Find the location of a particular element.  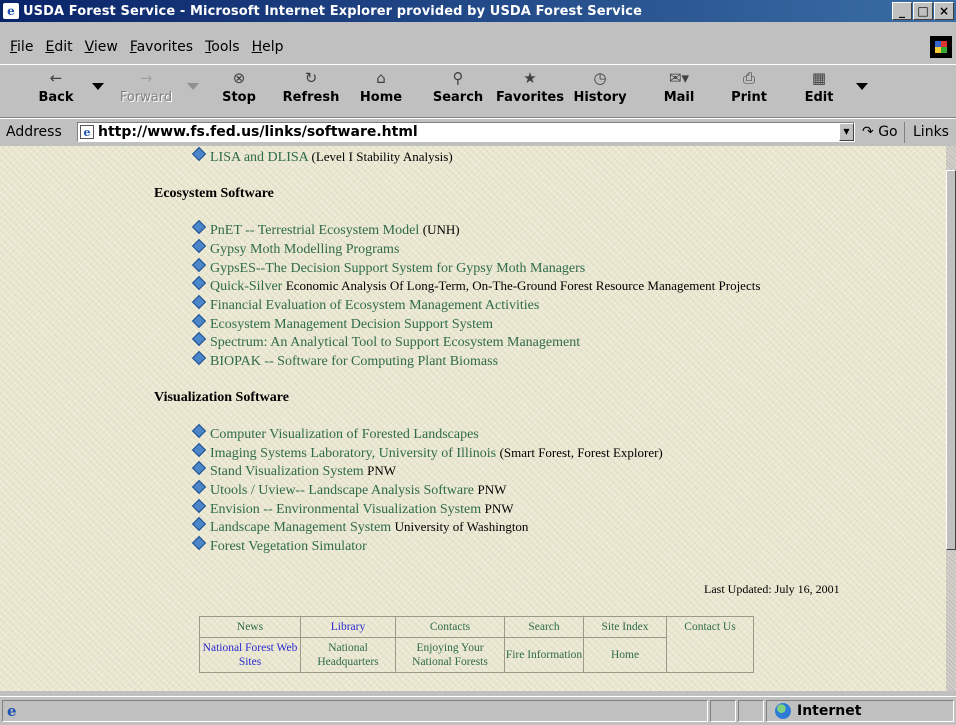

nav-fire-information: Fire Information is located at coordinates (544, 655).